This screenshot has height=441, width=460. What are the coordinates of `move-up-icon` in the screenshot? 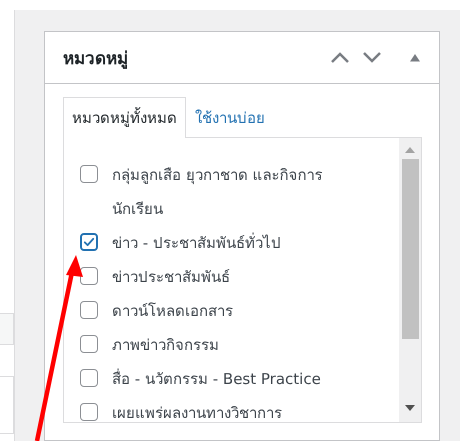 It's located at (340, 57).